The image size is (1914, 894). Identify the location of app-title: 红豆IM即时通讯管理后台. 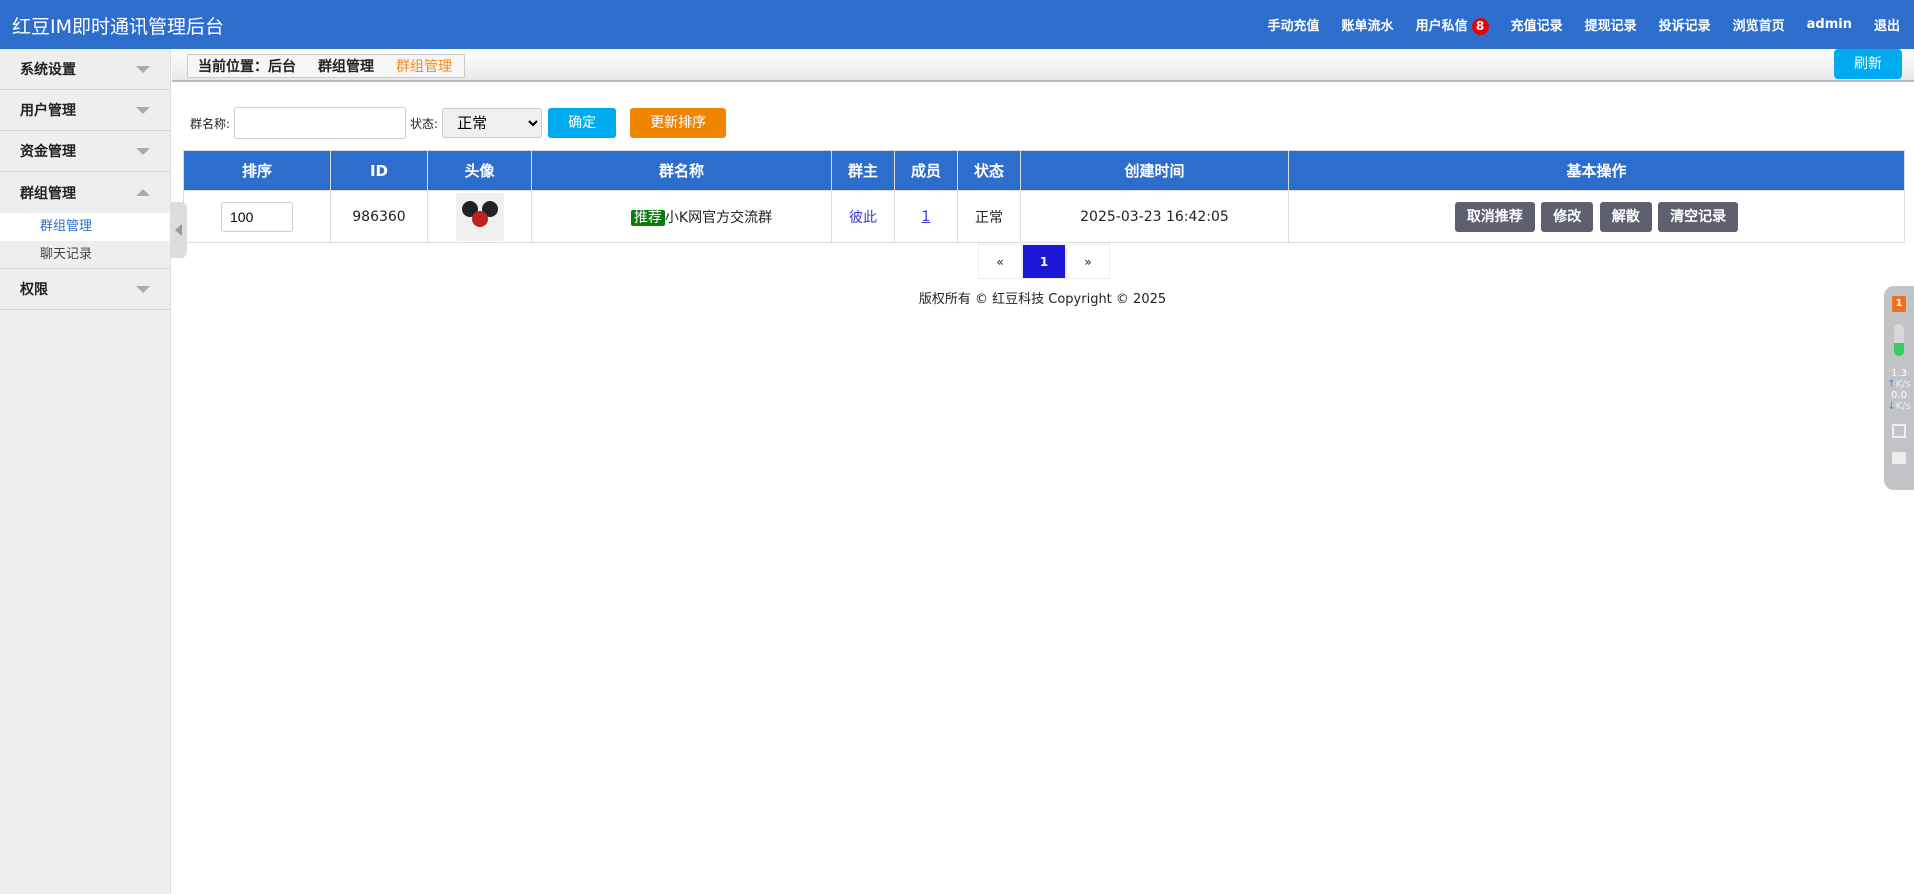
(118, 27).